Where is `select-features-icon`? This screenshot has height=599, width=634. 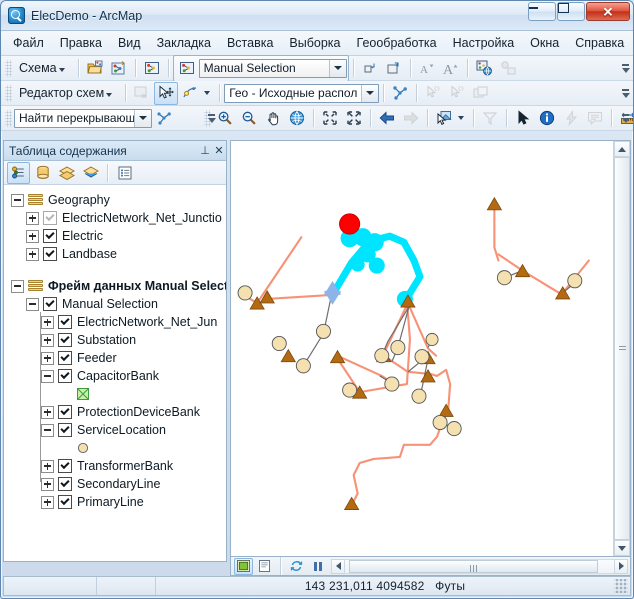
select-features-icon is located at coordinates (444, 118).